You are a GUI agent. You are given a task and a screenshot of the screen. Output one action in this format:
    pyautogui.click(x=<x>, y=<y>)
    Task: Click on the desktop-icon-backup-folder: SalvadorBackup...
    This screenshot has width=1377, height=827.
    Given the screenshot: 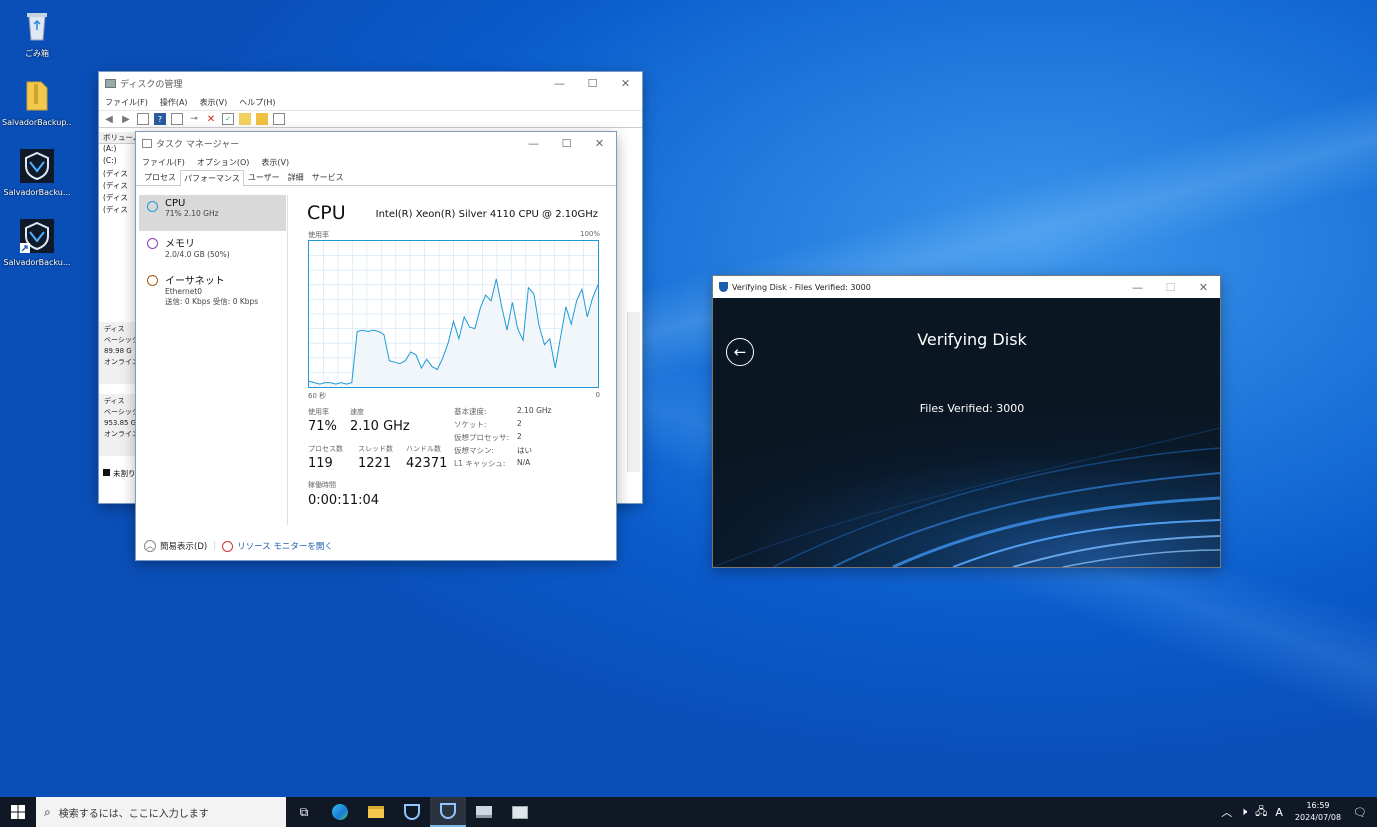 What is the action you would take?
    pyautogui.click(x=37, y=102)
    